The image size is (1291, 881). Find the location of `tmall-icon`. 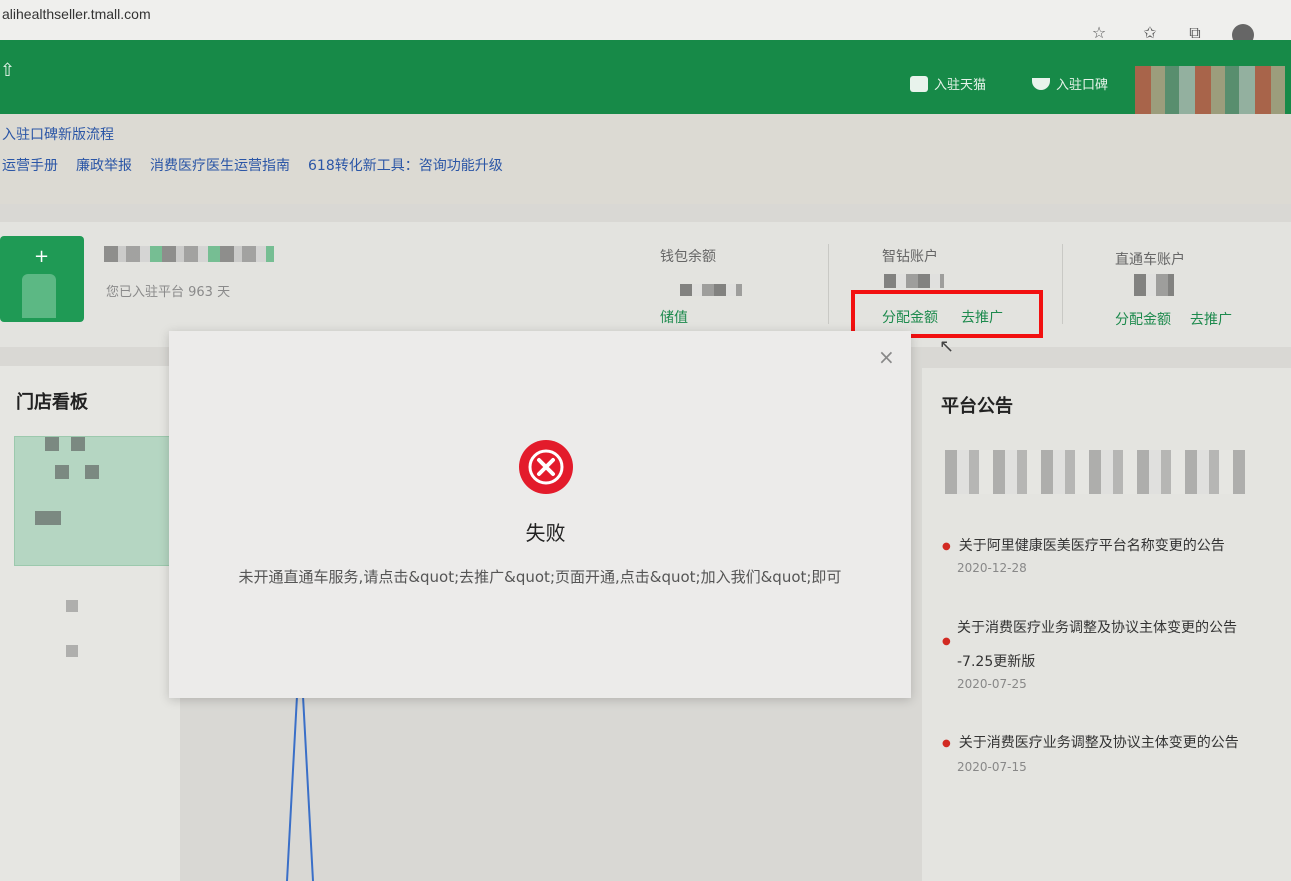

tmall-icon is located at coordinates (919, 83).